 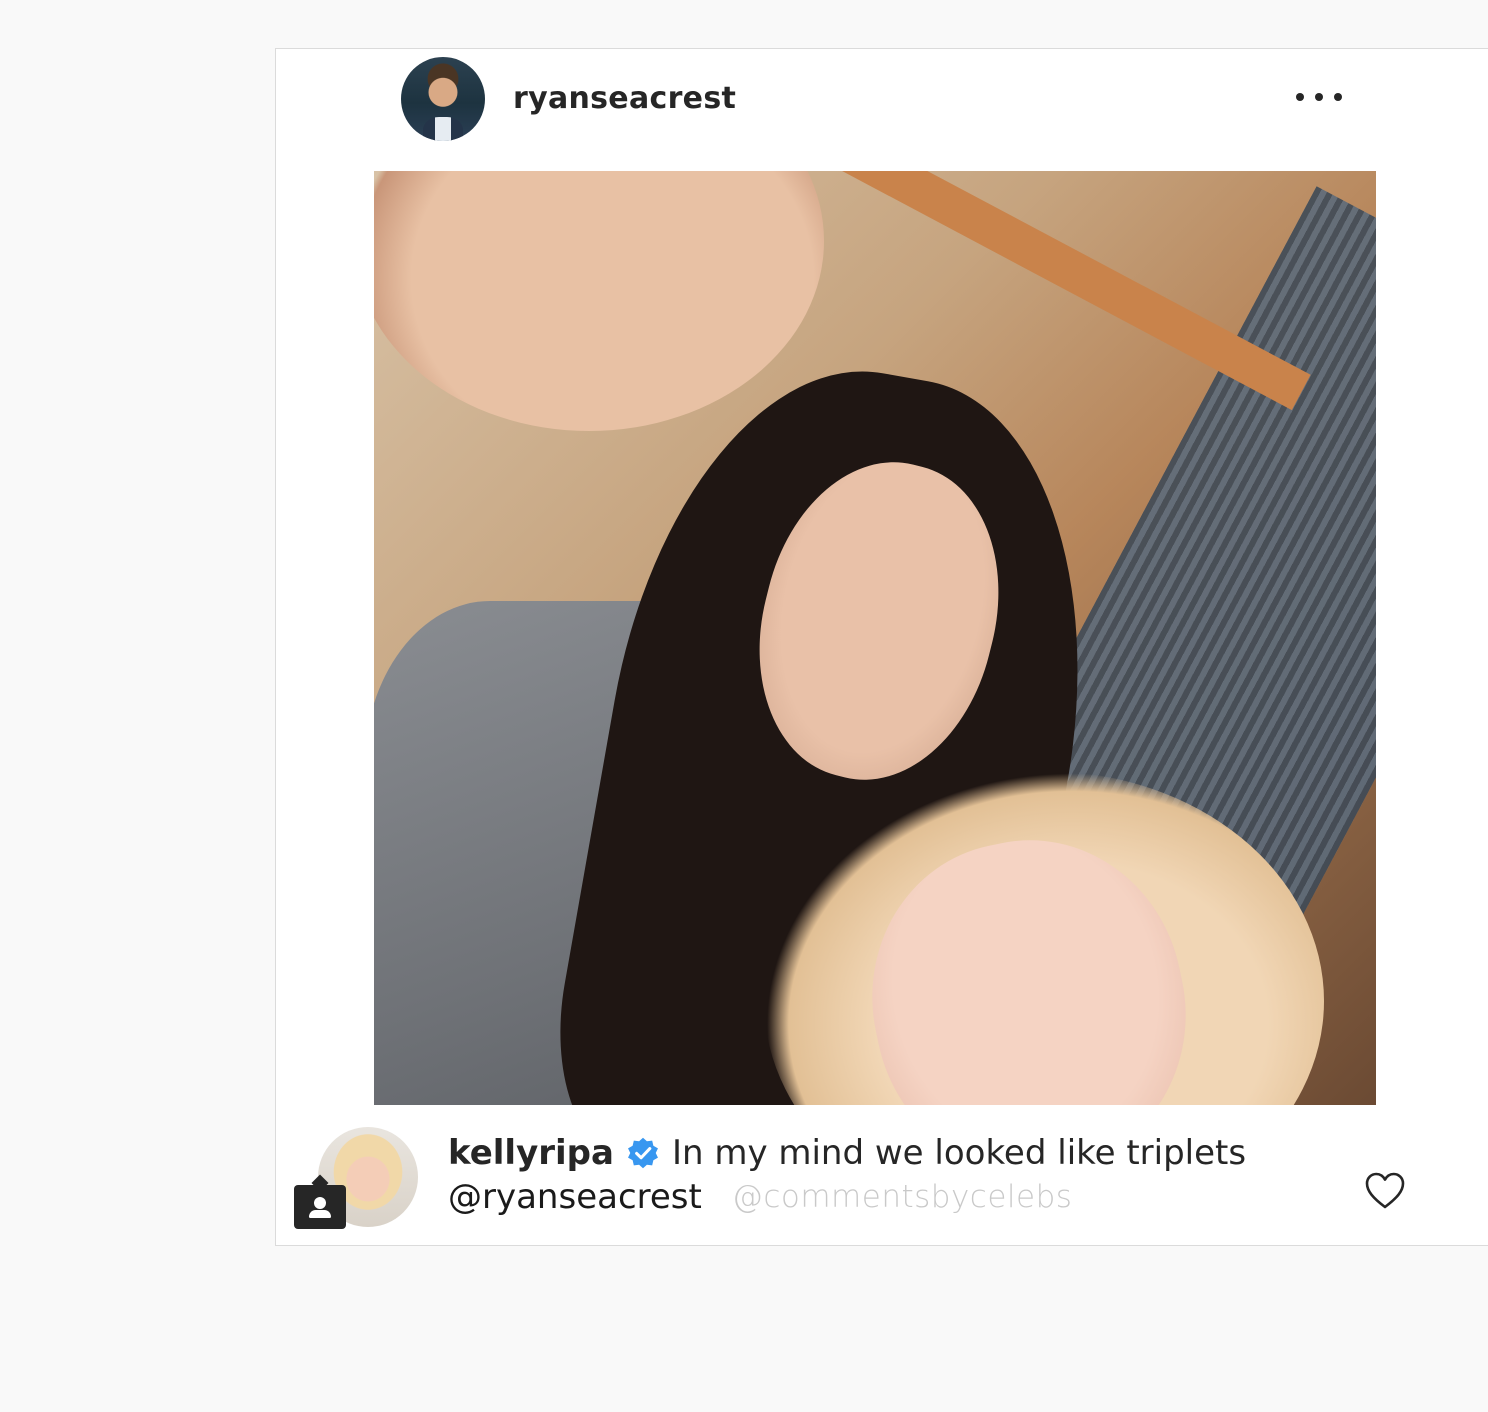 I want to click on comment-line-2: @ryanseacrest @commentsbycelebs, so click(x=760, y=1197).